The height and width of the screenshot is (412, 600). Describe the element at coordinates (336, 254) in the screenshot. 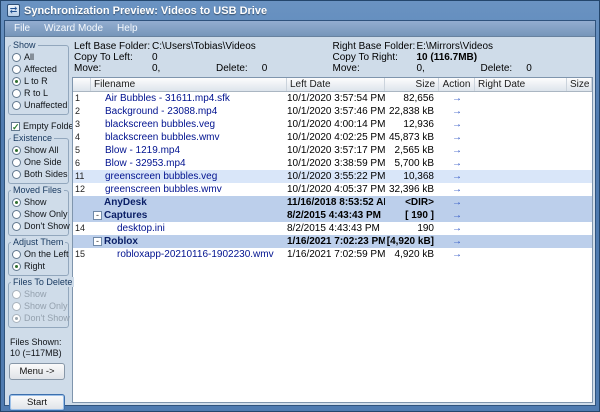

I see `left-date-cell: 1/16/2021 7:02:59 PM` at that location.